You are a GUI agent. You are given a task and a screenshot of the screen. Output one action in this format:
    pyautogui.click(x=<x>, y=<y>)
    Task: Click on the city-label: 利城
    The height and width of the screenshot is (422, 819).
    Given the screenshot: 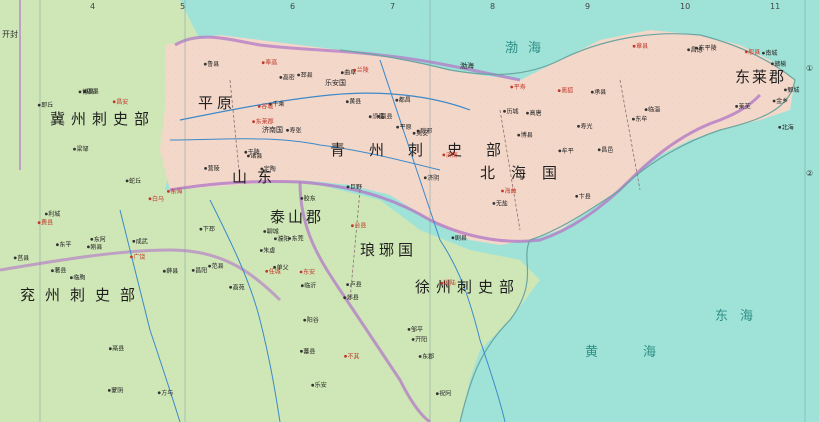 What is the action you would take?
    pyautogui.click(x=54, y=214)
    